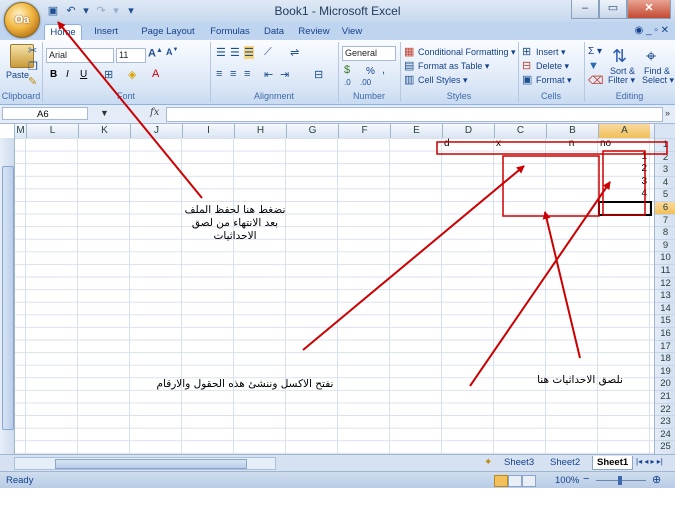 This screenshot has height=506, width=675. I want to click on align-left-icon: ≡, so click(219, 74).